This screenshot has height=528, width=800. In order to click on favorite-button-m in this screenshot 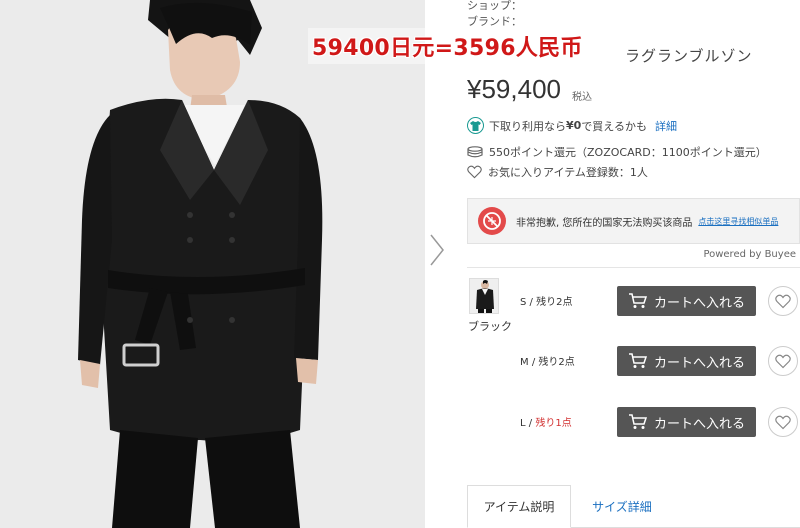, I will do `click(783, 361)`.